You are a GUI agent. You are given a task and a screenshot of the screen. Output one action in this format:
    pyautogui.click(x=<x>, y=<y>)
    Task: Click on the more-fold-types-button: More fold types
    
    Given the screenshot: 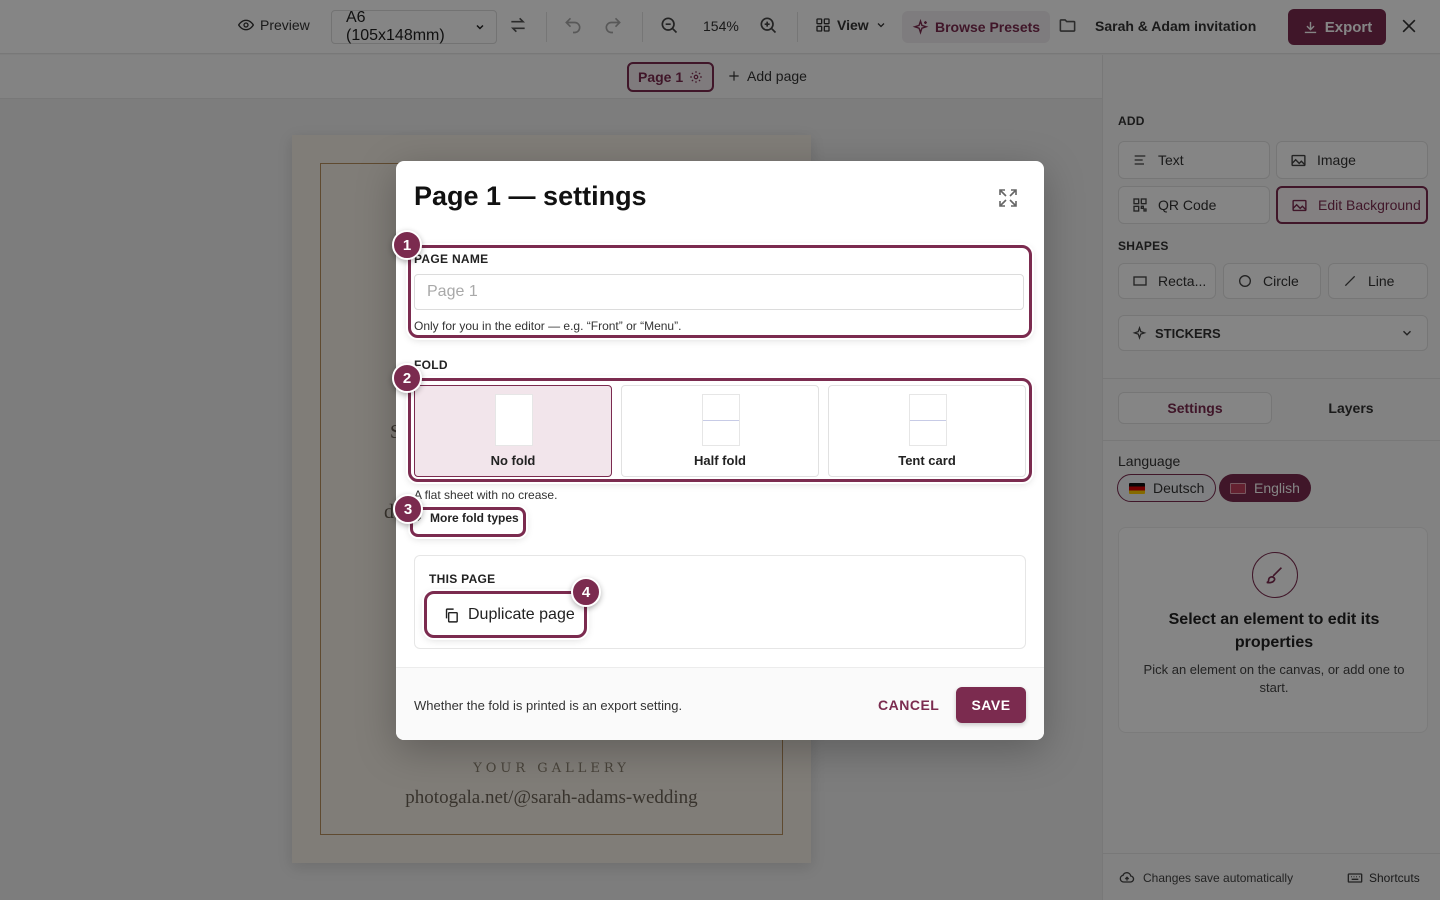 What is the action you would take?
    pyautogui.click(x=466, y=518)
    